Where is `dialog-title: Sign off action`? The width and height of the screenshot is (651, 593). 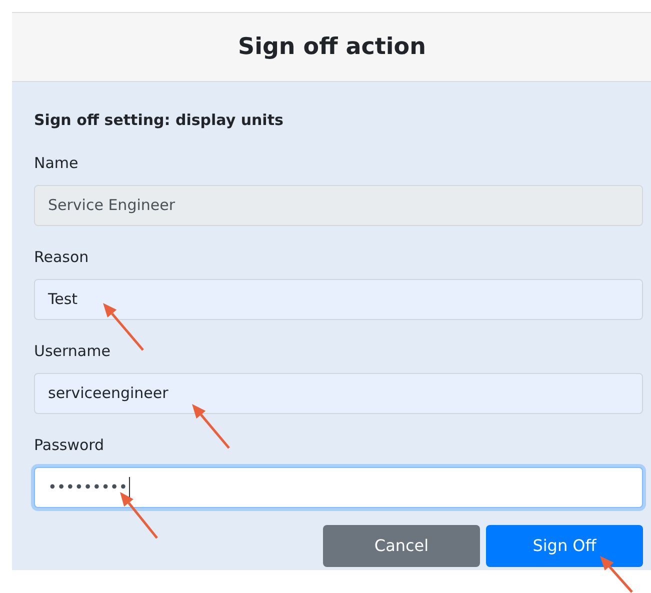 dialog-title: Sign off action is located at coordinates (332, 47).